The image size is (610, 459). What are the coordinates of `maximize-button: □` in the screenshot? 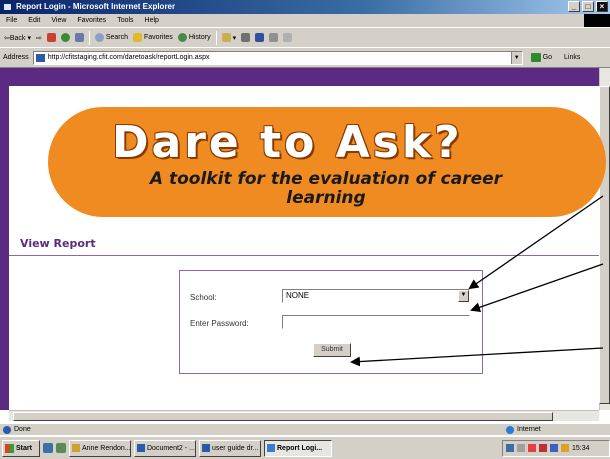 It's located at (588, 6).